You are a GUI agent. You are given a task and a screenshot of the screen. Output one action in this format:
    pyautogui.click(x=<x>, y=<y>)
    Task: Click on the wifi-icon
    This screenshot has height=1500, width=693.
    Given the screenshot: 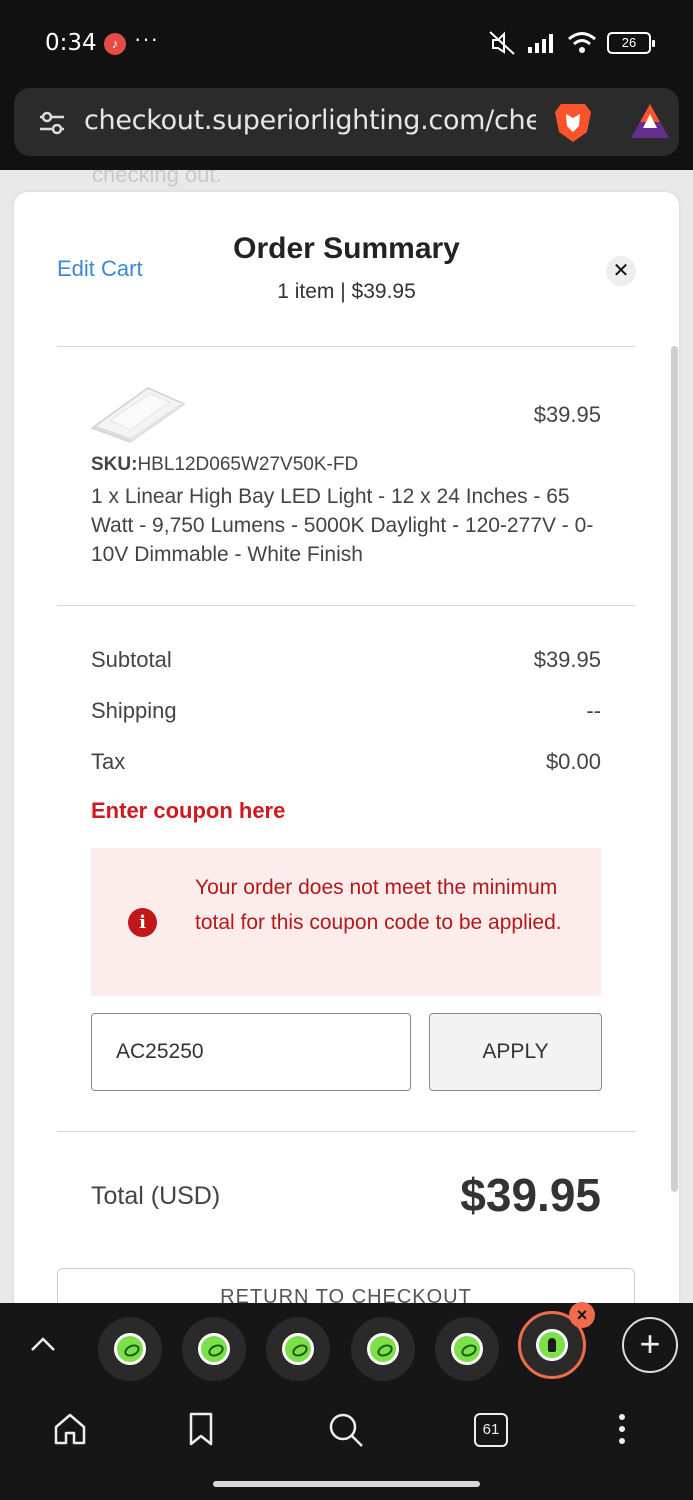 What is the action you would take?
    pyautogui.click(x=582, y=42)
    